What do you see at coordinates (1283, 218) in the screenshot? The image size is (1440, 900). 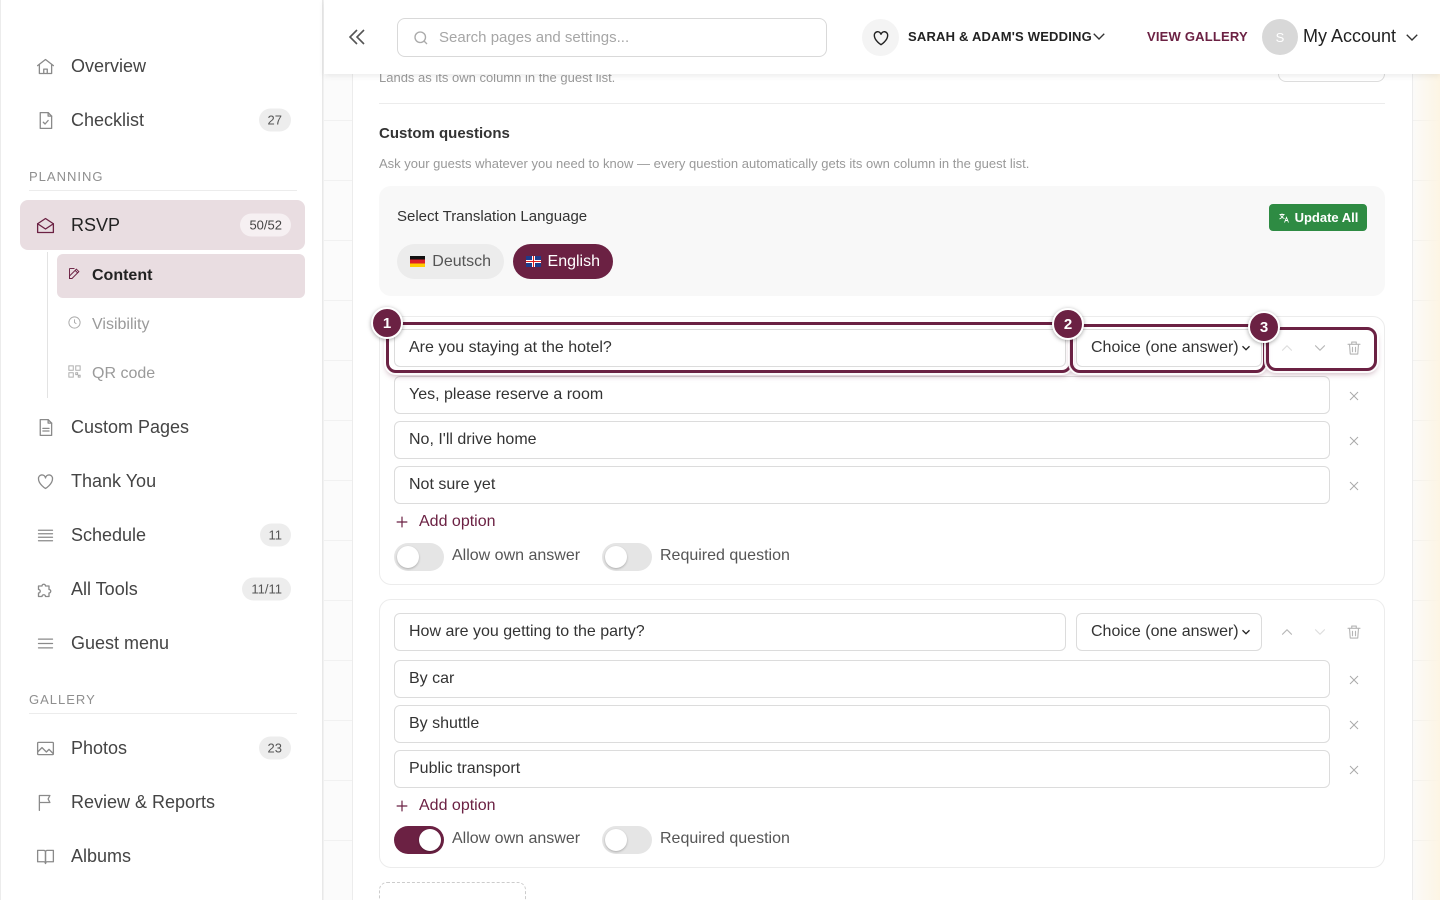 I see `translate-icon` at bounding box center [1283, 218].